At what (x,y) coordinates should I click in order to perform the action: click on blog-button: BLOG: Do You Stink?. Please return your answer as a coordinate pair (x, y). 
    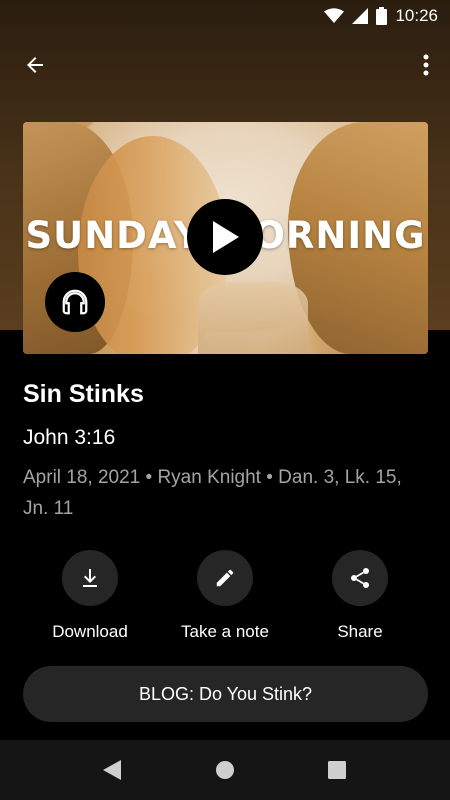
    Looking at the image, I should click on (225, 694).